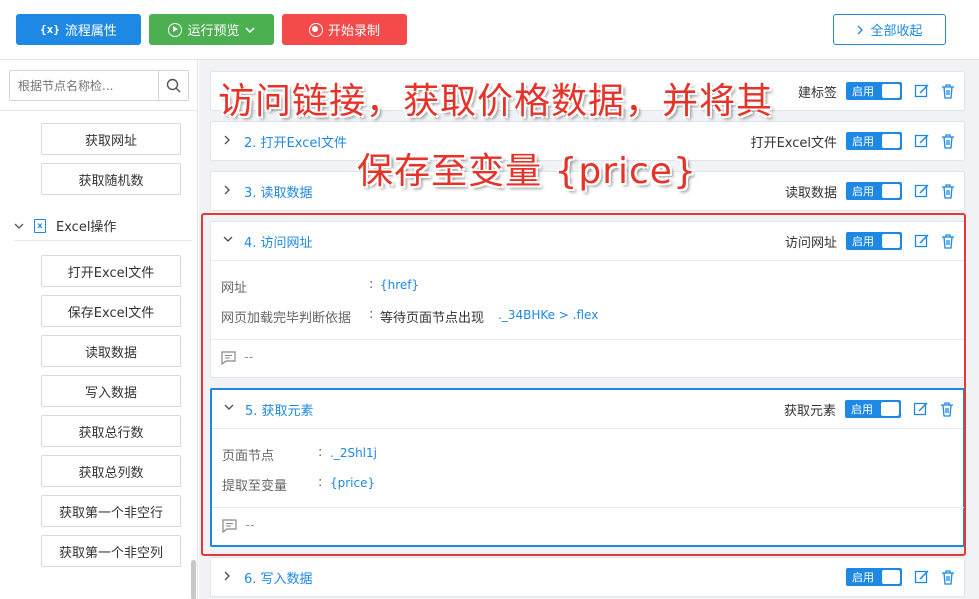  What do you see at coordinates (353, 453) in the screenshot?
I see `prop-value: ._2Shl1j` at bounding box center [353, 453].